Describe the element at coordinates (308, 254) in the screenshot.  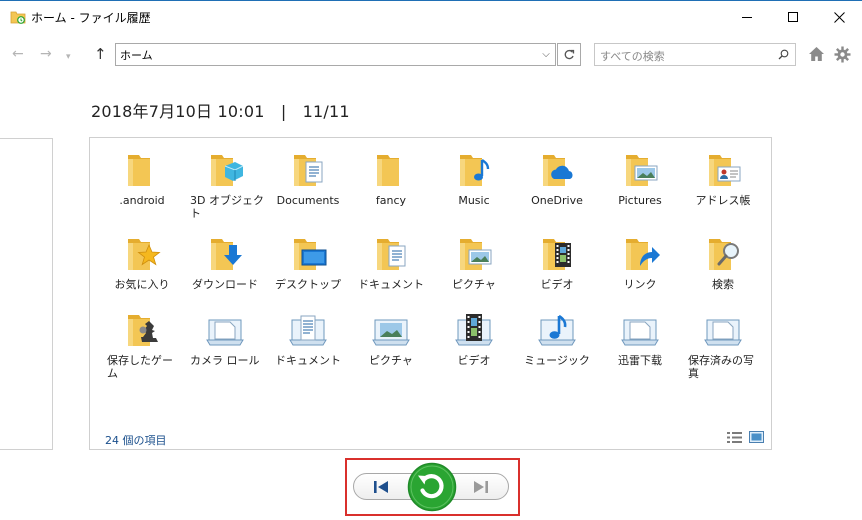
I see `folder-desktop-icon` at that location.